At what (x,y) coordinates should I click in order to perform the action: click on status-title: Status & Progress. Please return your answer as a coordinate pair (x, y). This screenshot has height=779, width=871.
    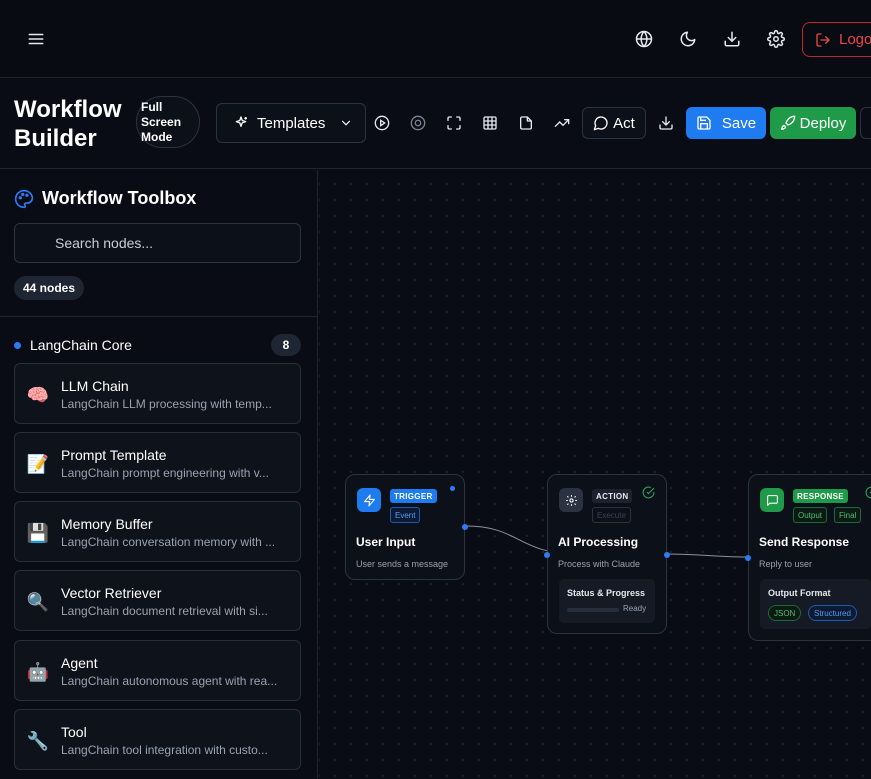
    Looking at the image, I should click on (606, 593).